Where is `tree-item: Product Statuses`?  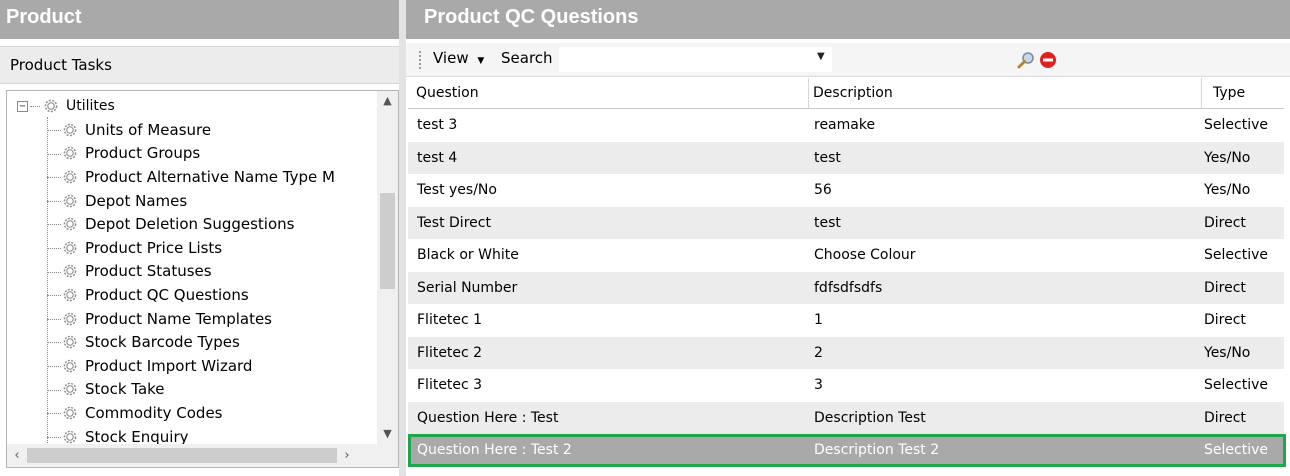 tree-item: Product Statuses is located at coordinates (129, 272).